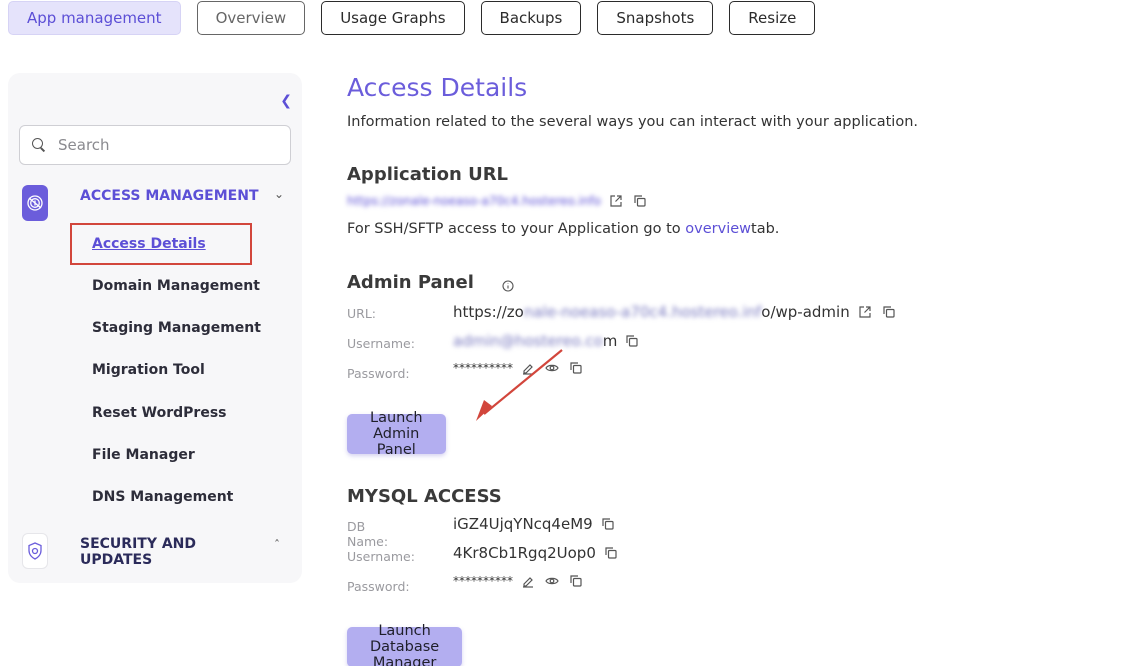 Image resolution: width=1126 pixels, height=666 pixels. What do you see at coordinates (405, 644) in the screenshot?
I see `launch-database-manager-button: Launch Database Manager` at bounding box center [405, 644].